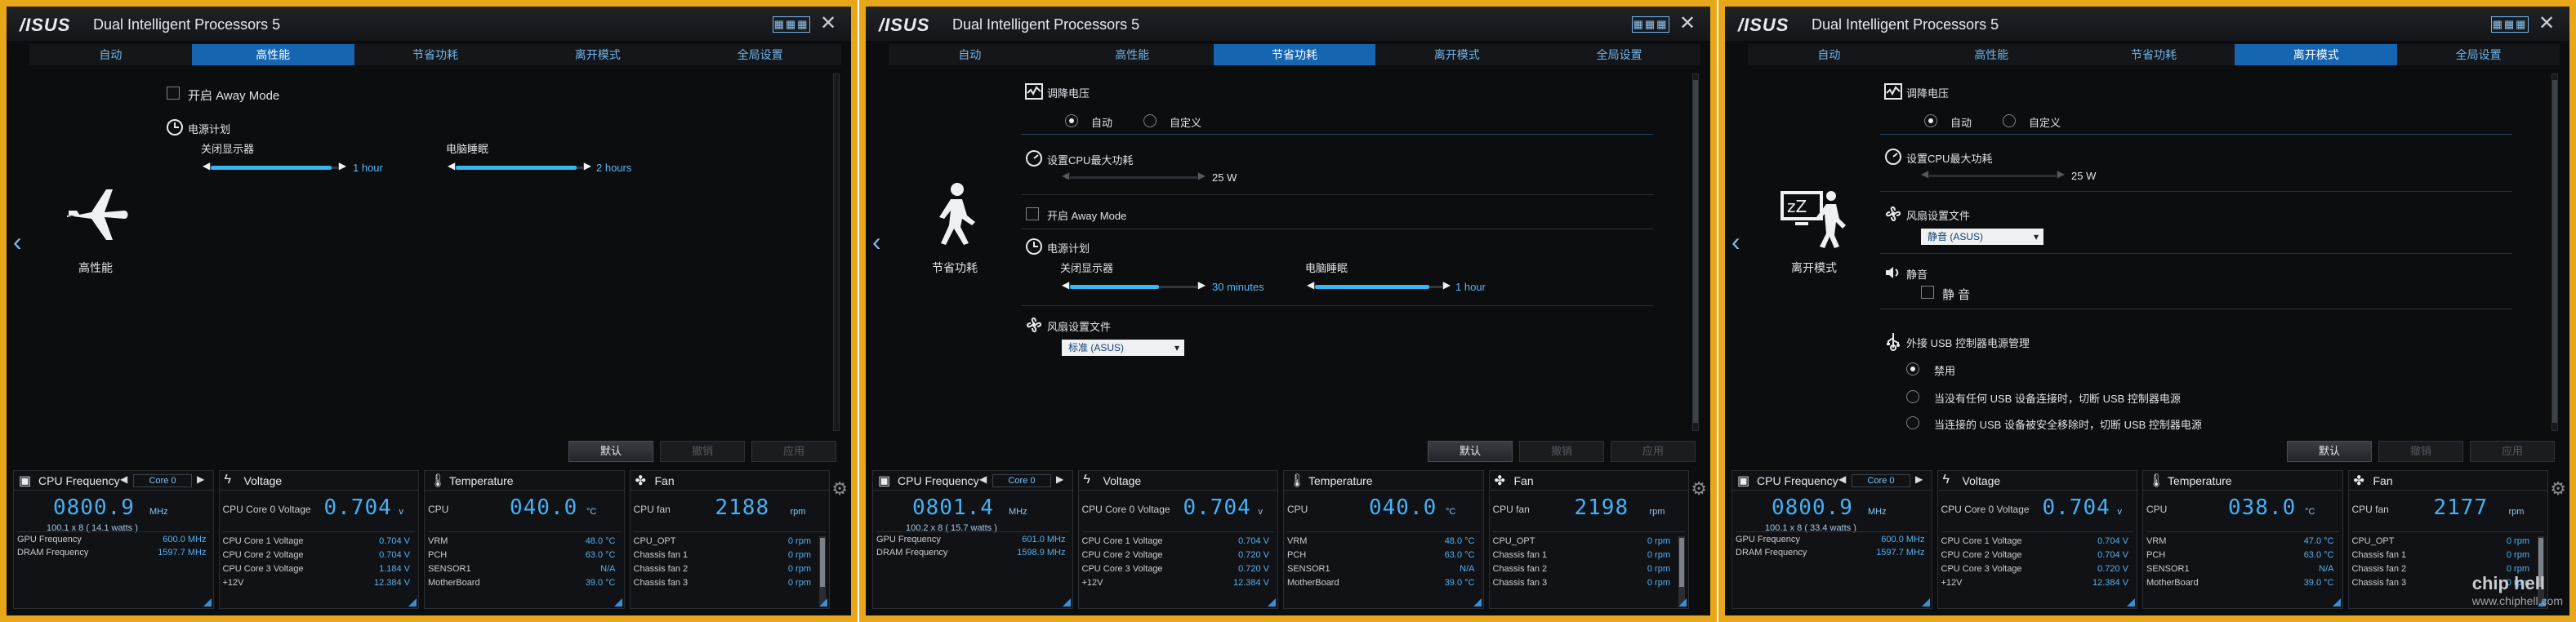  Describe the element at coordinates (1912, 396) in the screenshot. I see `usb-option-no-device-radio` at that location.